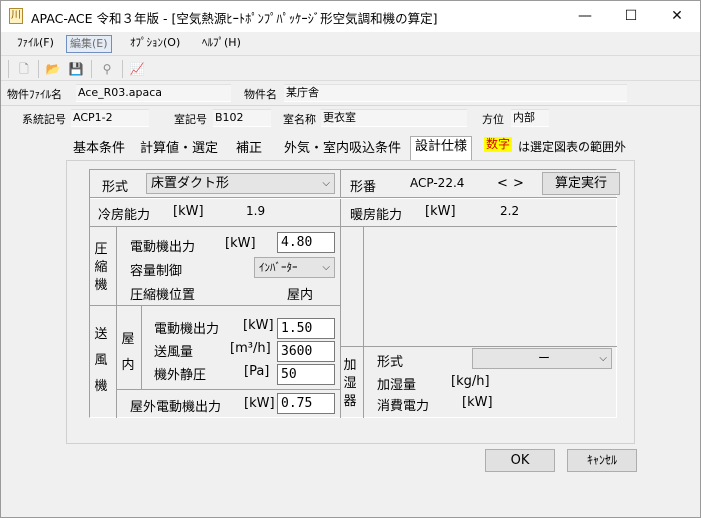 This screenshot has width=701, height=518. I want to click on tab-design-spec: 設計仕様, so click(441, 148).